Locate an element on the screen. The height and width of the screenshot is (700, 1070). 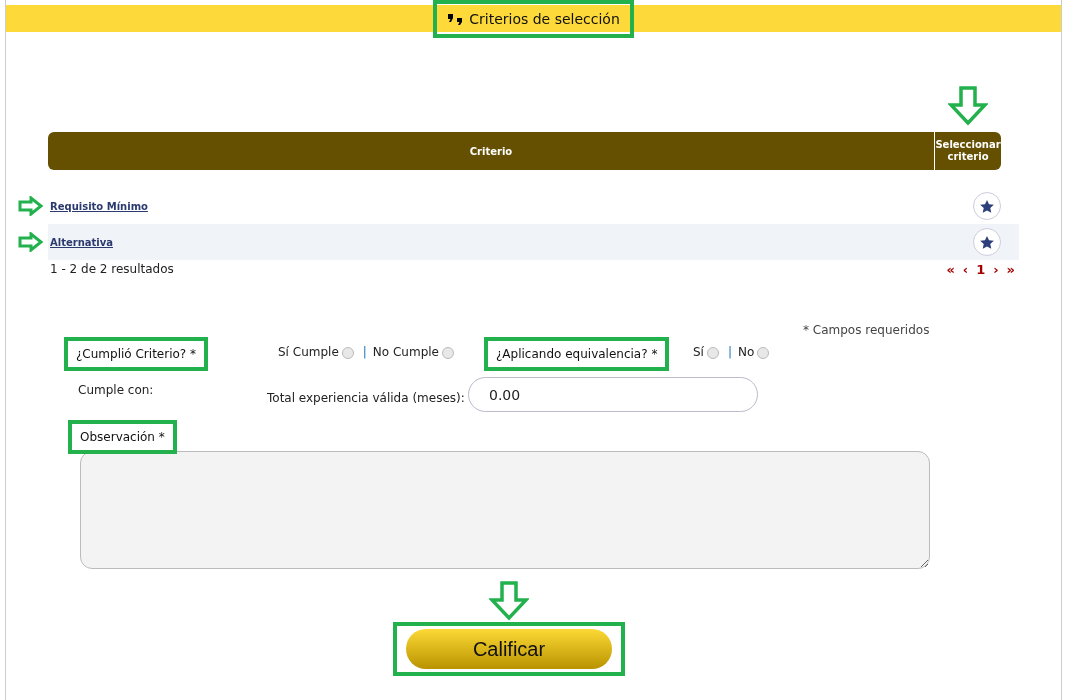
page-number: 1 is located at coordinates (981, 269).